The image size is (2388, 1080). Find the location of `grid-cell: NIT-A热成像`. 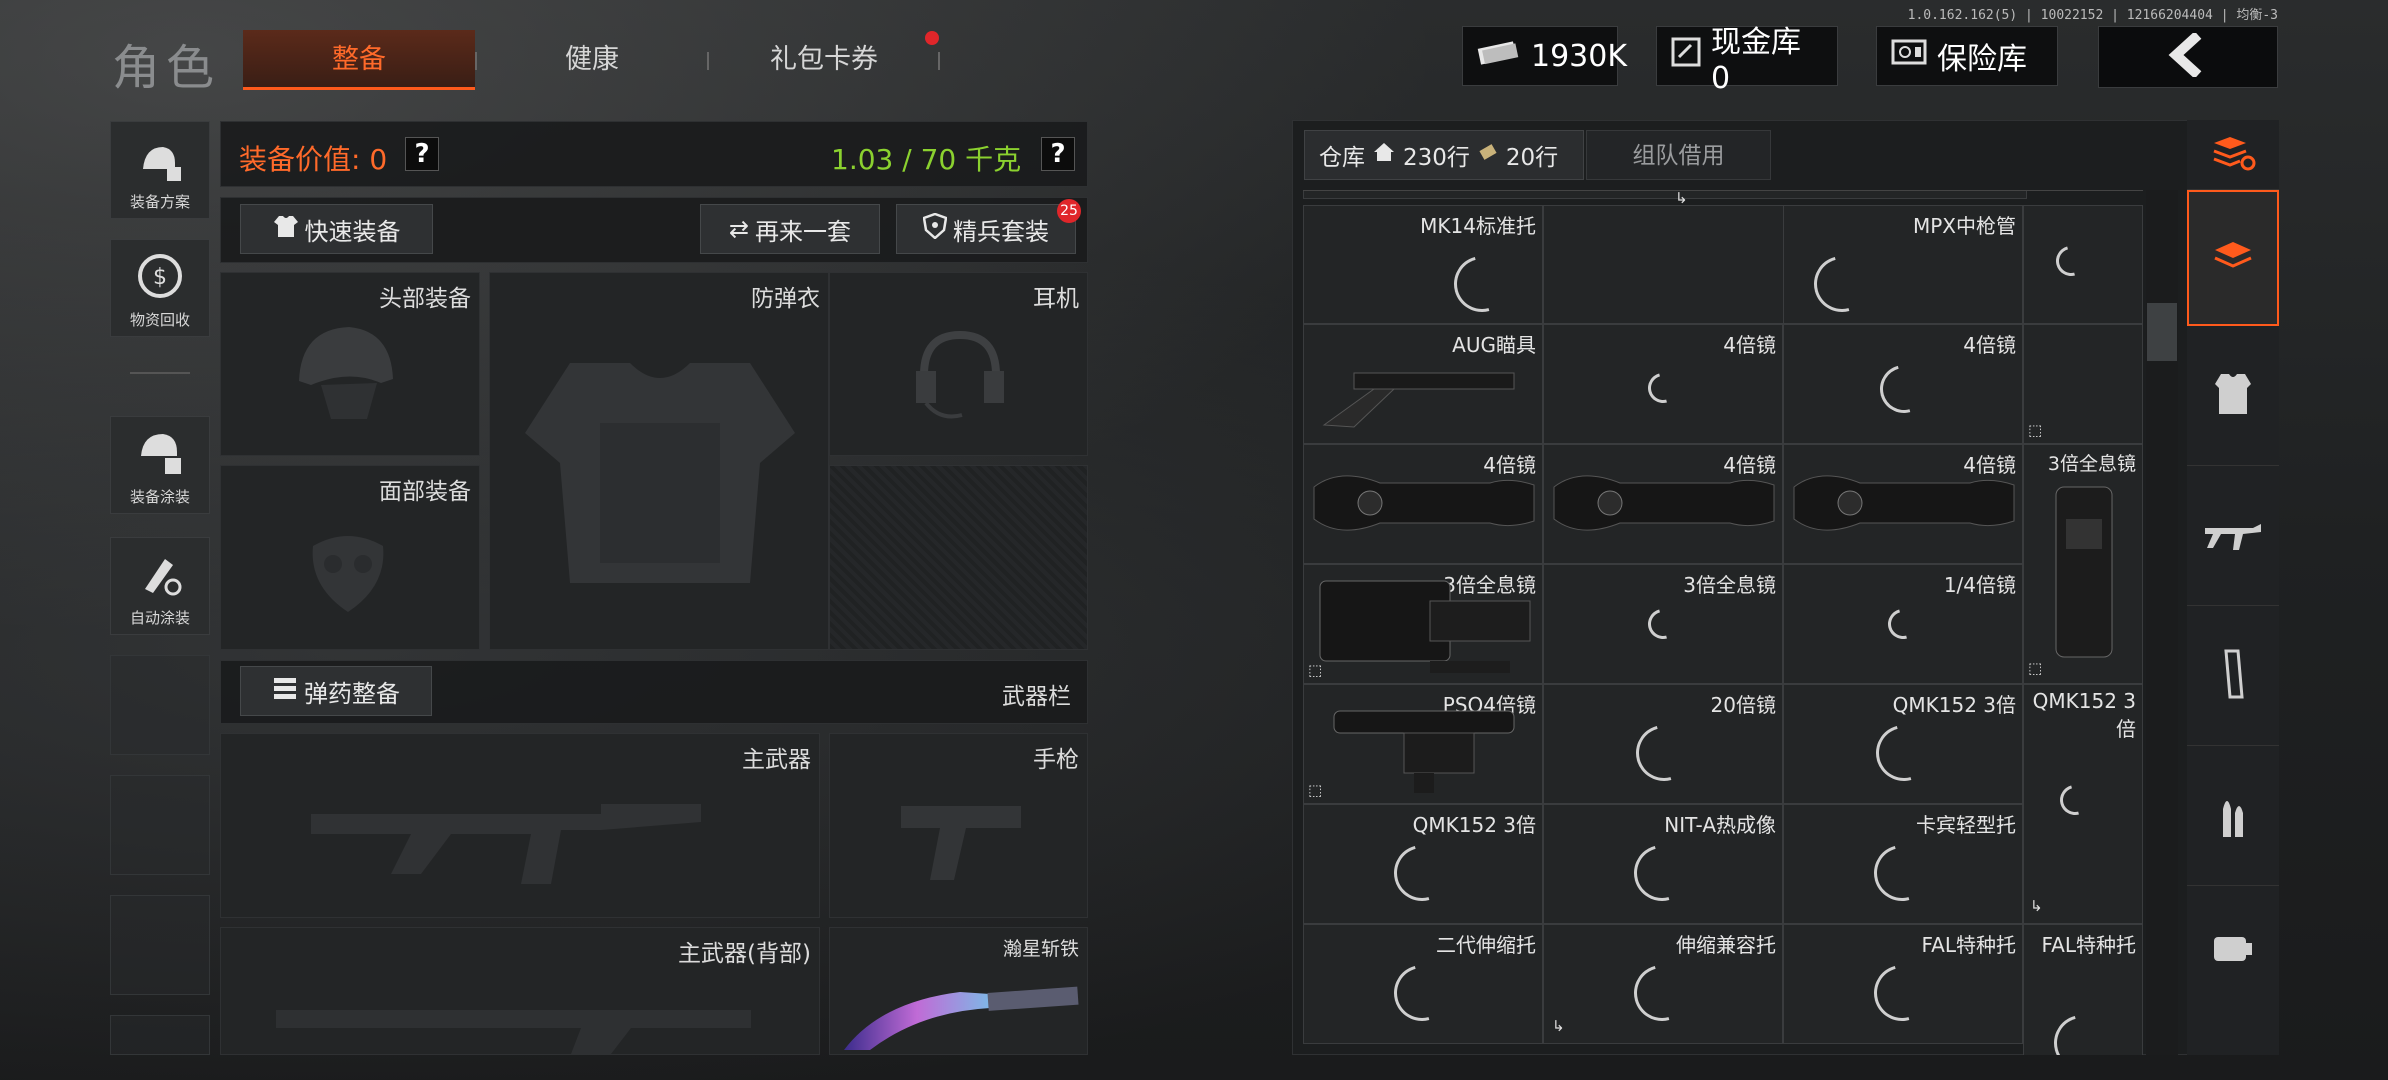

grid-cell: NIT-A热成像 is located at coordinates (1663, 864).